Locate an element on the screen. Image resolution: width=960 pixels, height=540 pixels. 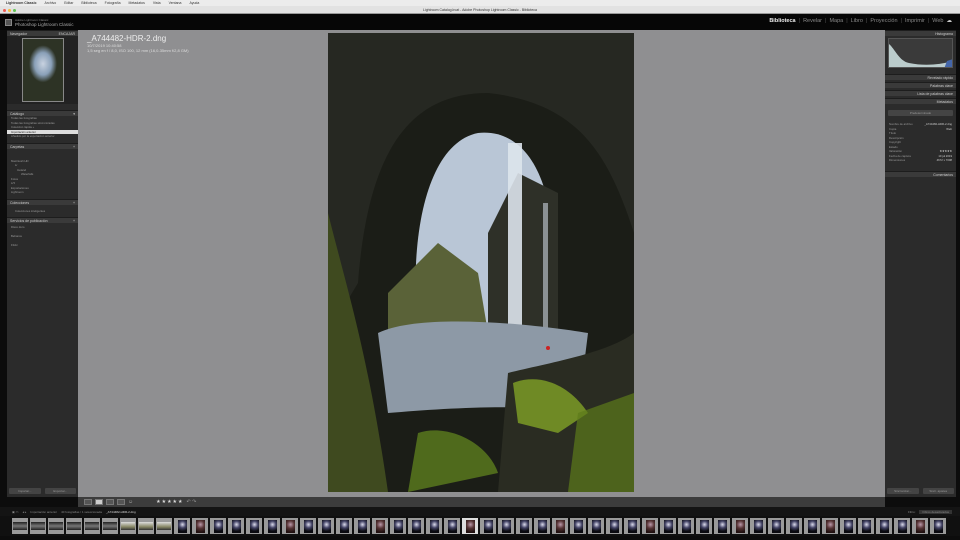
menu-editar: Editar is located at coordinates (68, 3).